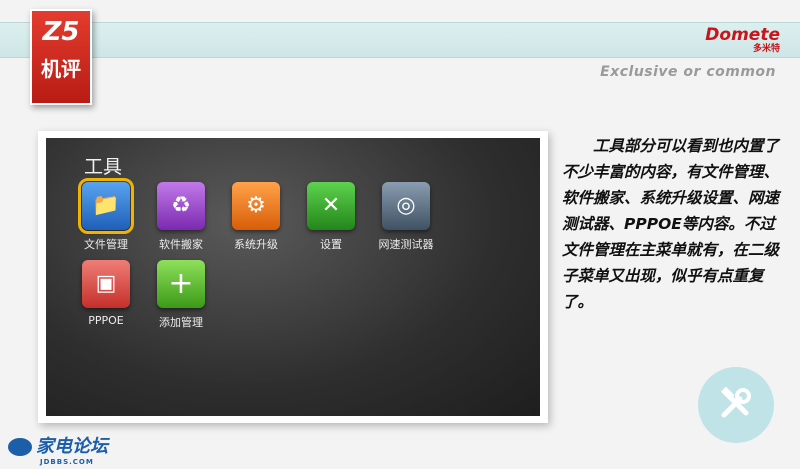  I want to click on app-label: 软件搬家, so click(181, 244).